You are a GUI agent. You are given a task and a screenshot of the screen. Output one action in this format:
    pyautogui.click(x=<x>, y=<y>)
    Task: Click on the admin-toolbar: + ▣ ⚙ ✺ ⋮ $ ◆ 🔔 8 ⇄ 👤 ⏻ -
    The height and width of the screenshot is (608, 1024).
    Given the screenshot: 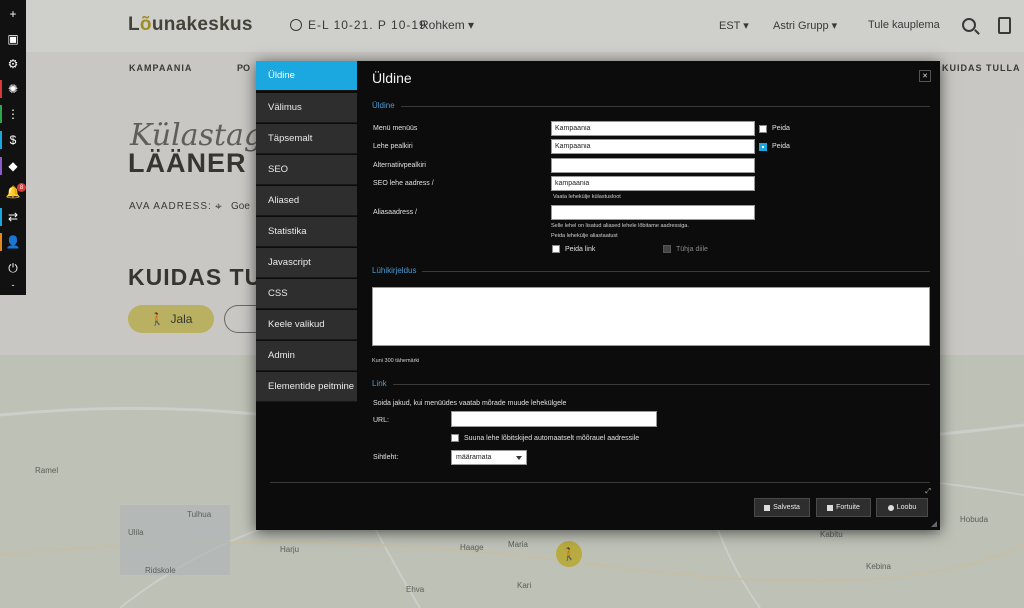 What is the action you would take?
    pyautogui.click(x=13, y=147)
    